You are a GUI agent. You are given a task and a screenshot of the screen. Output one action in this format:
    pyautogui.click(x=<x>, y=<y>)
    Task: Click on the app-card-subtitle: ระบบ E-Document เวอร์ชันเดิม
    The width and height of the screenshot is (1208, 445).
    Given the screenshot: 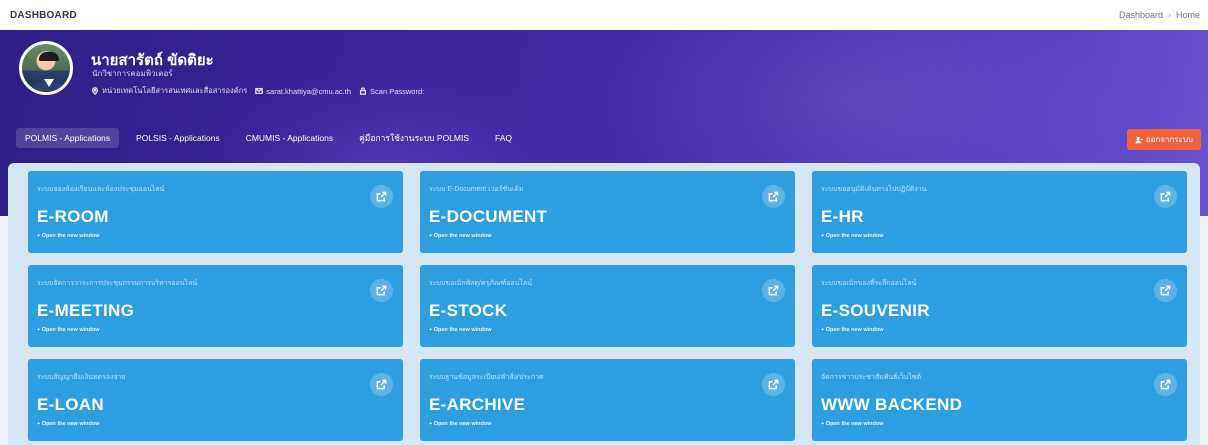 What is the action you would take?
    pyautogui.click(x=476, y=189)
    